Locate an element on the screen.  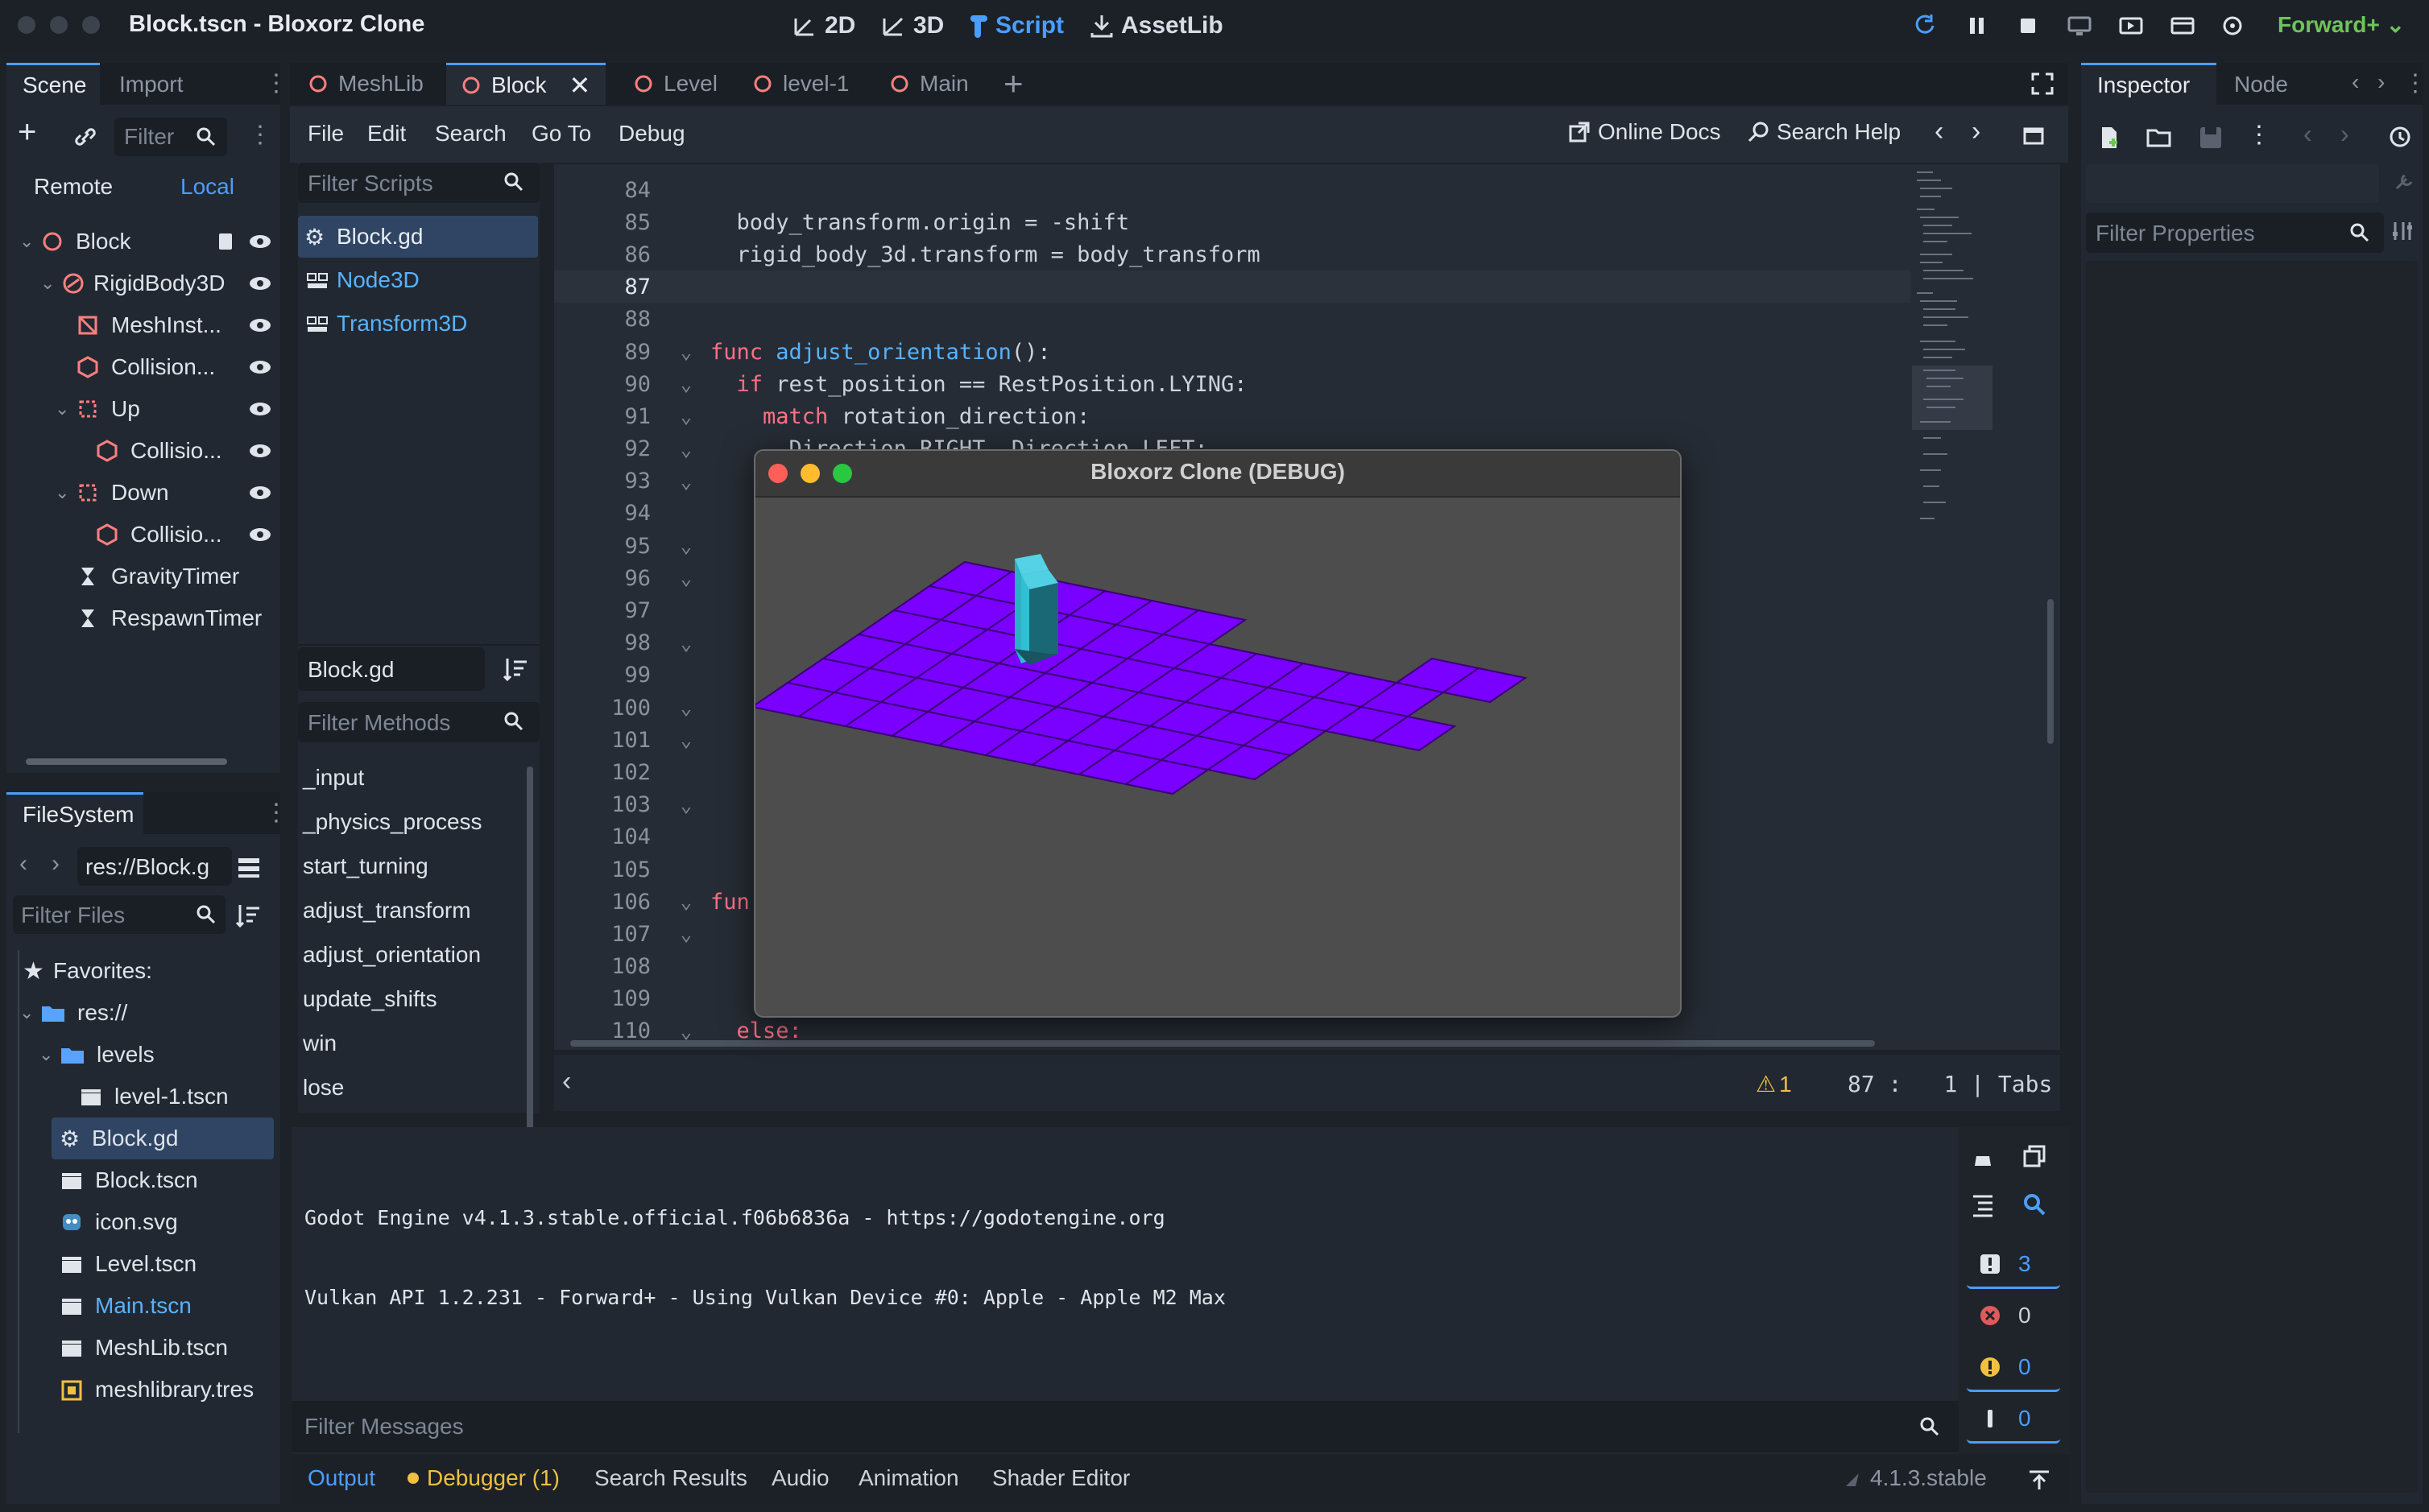
fs-block-gd: ⚙ Block.gd is located at coordinates (163, 1138).